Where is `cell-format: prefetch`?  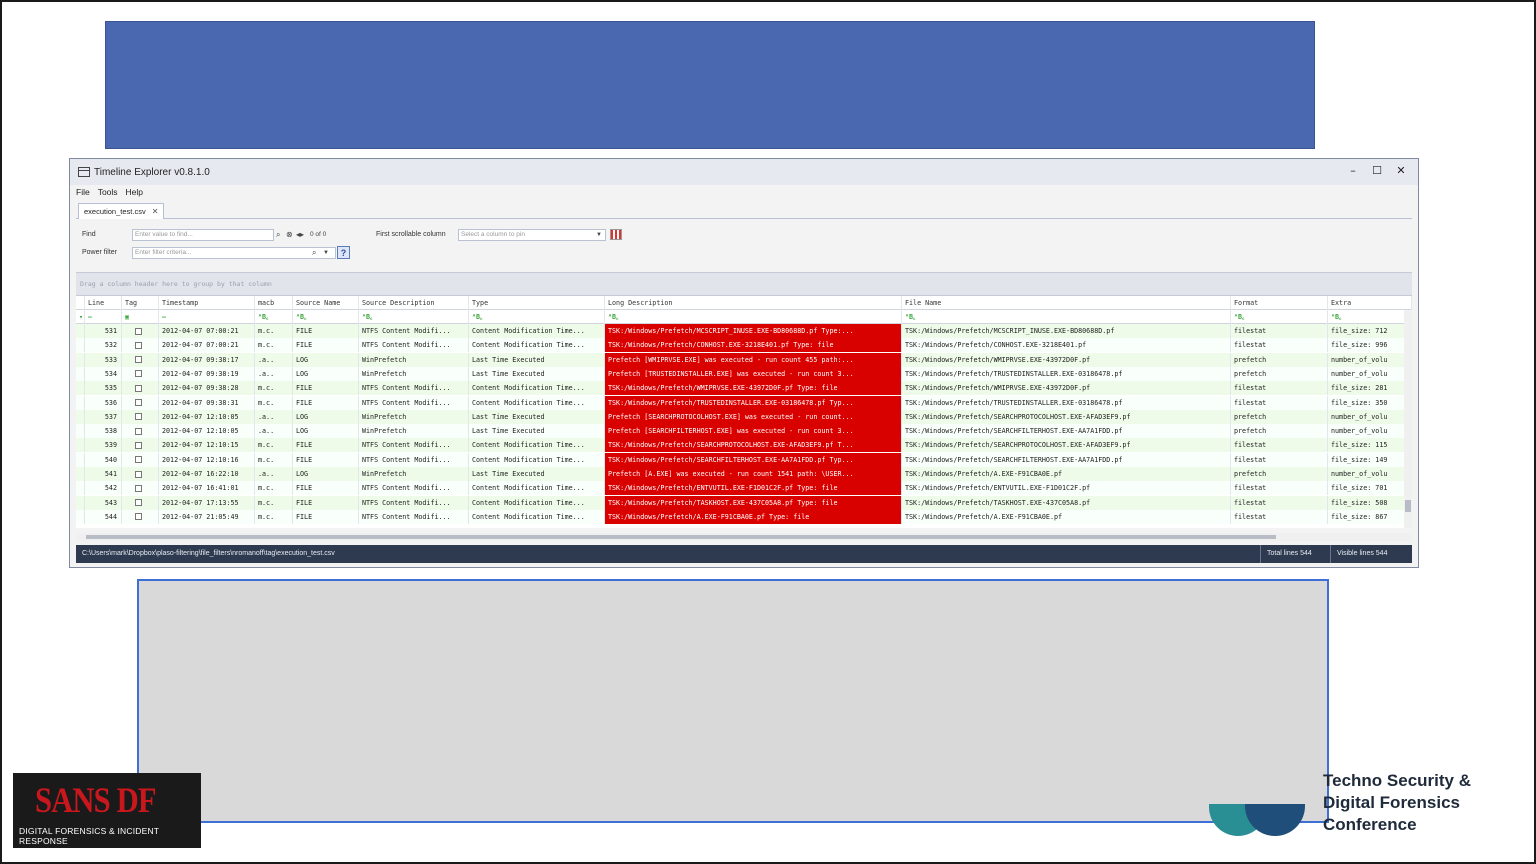 cell-format: prefetch is located at coordinates (1279, 416).